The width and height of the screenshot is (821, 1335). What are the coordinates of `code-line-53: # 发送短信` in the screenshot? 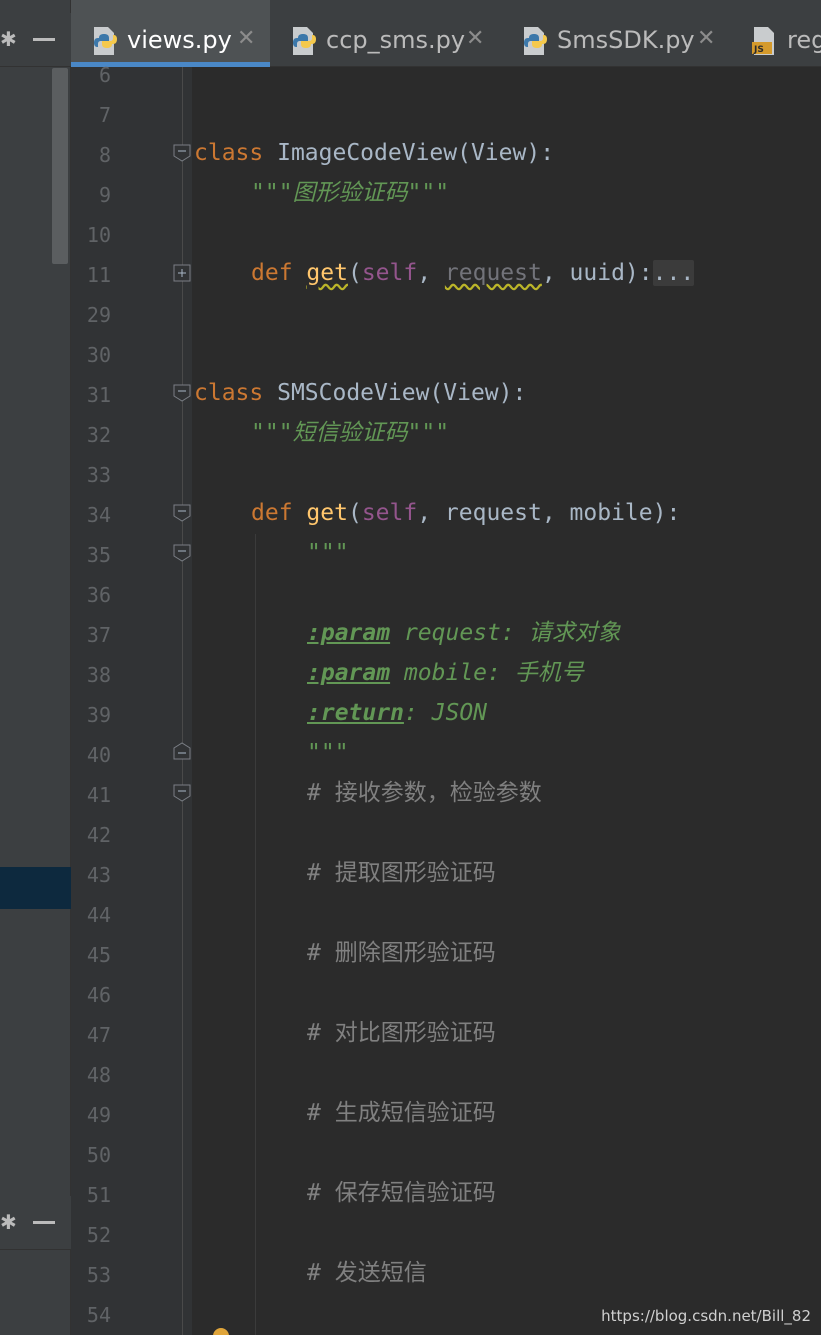 It's located at (367, 1273).